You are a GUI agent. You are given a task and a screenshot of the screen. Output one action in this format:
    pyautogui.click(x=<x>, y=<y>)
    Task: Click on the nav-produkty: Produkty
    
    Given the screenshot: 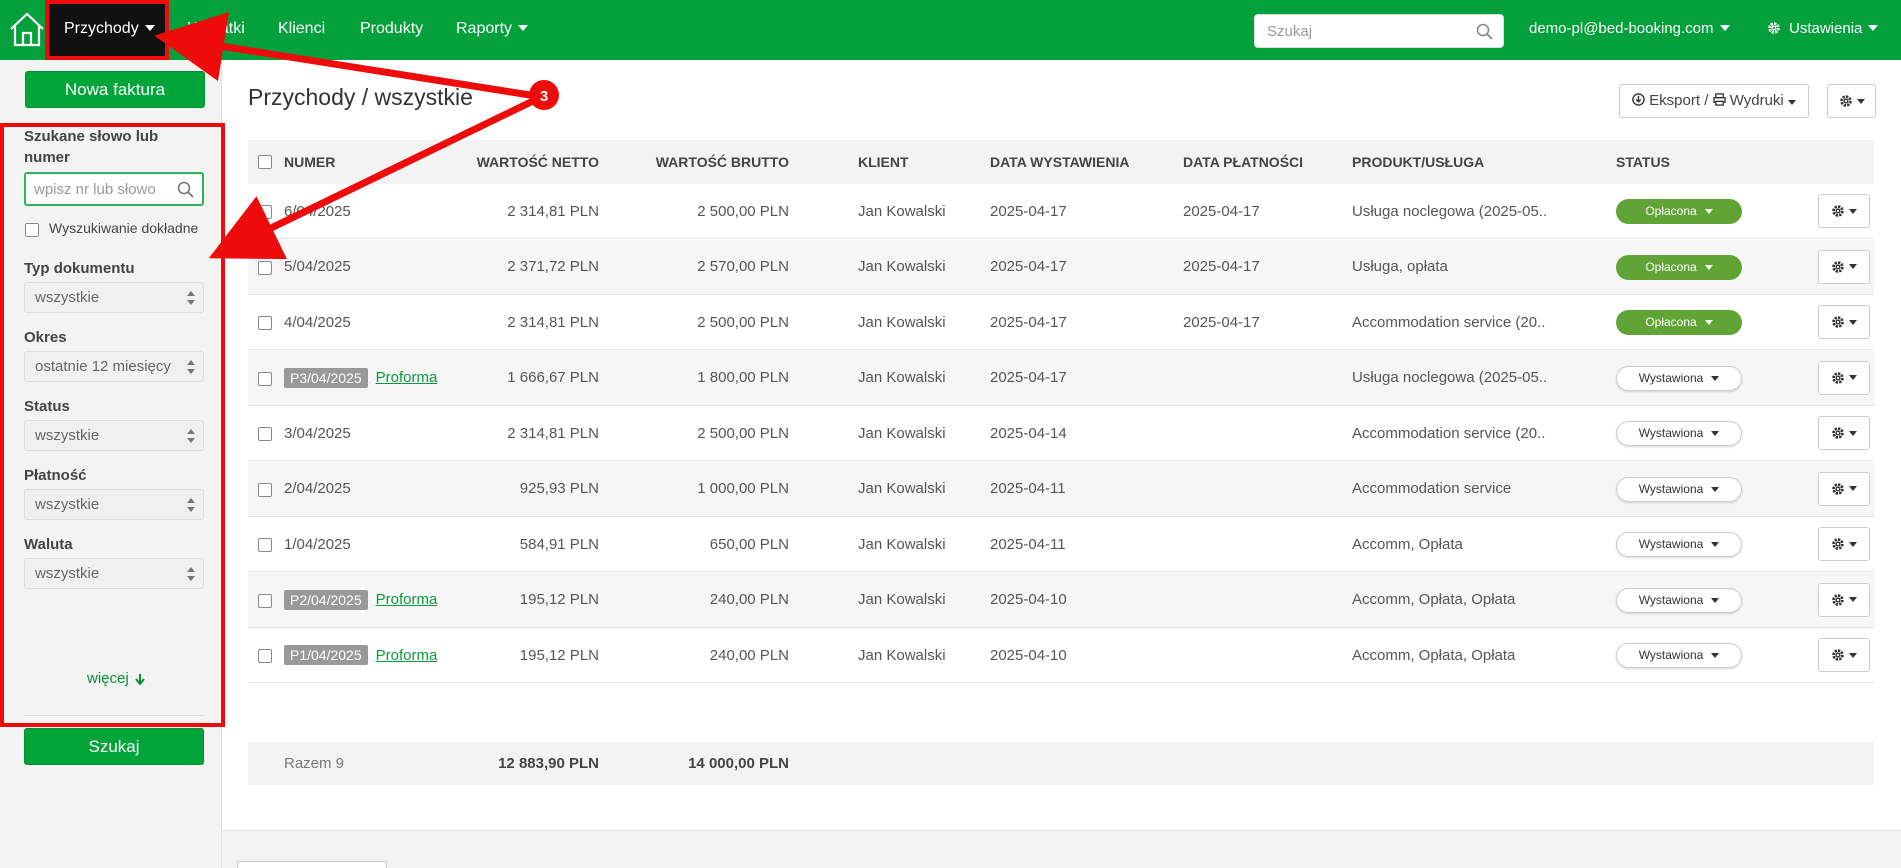 What is the action you would take?
    pyautogui.click(x=391, y=30)
    